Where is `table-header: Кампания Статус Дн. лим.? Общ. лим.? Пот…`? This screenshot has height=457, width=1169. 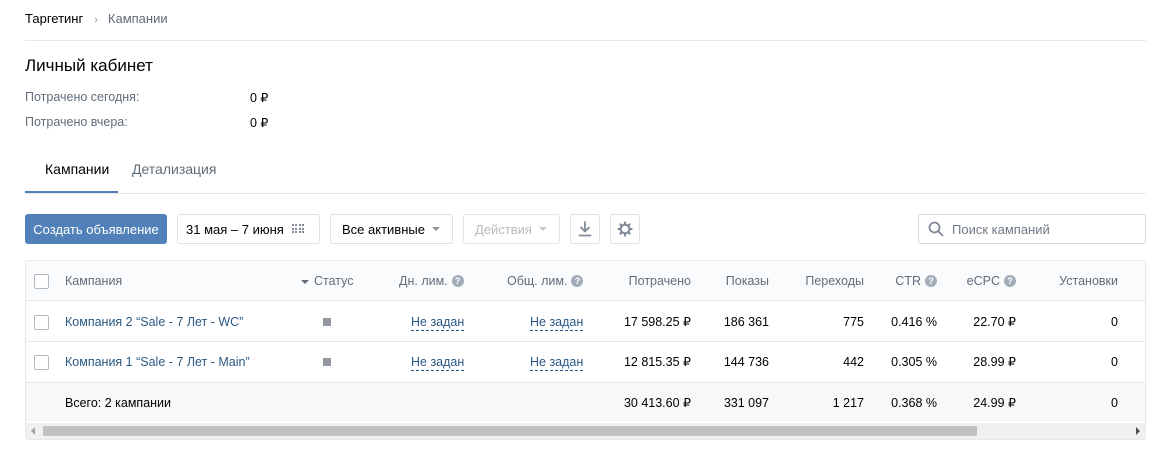 table-header: Кампания Статус Дн. лим.? Общ. лим.? Пот… is located at coordinates (585, 281).